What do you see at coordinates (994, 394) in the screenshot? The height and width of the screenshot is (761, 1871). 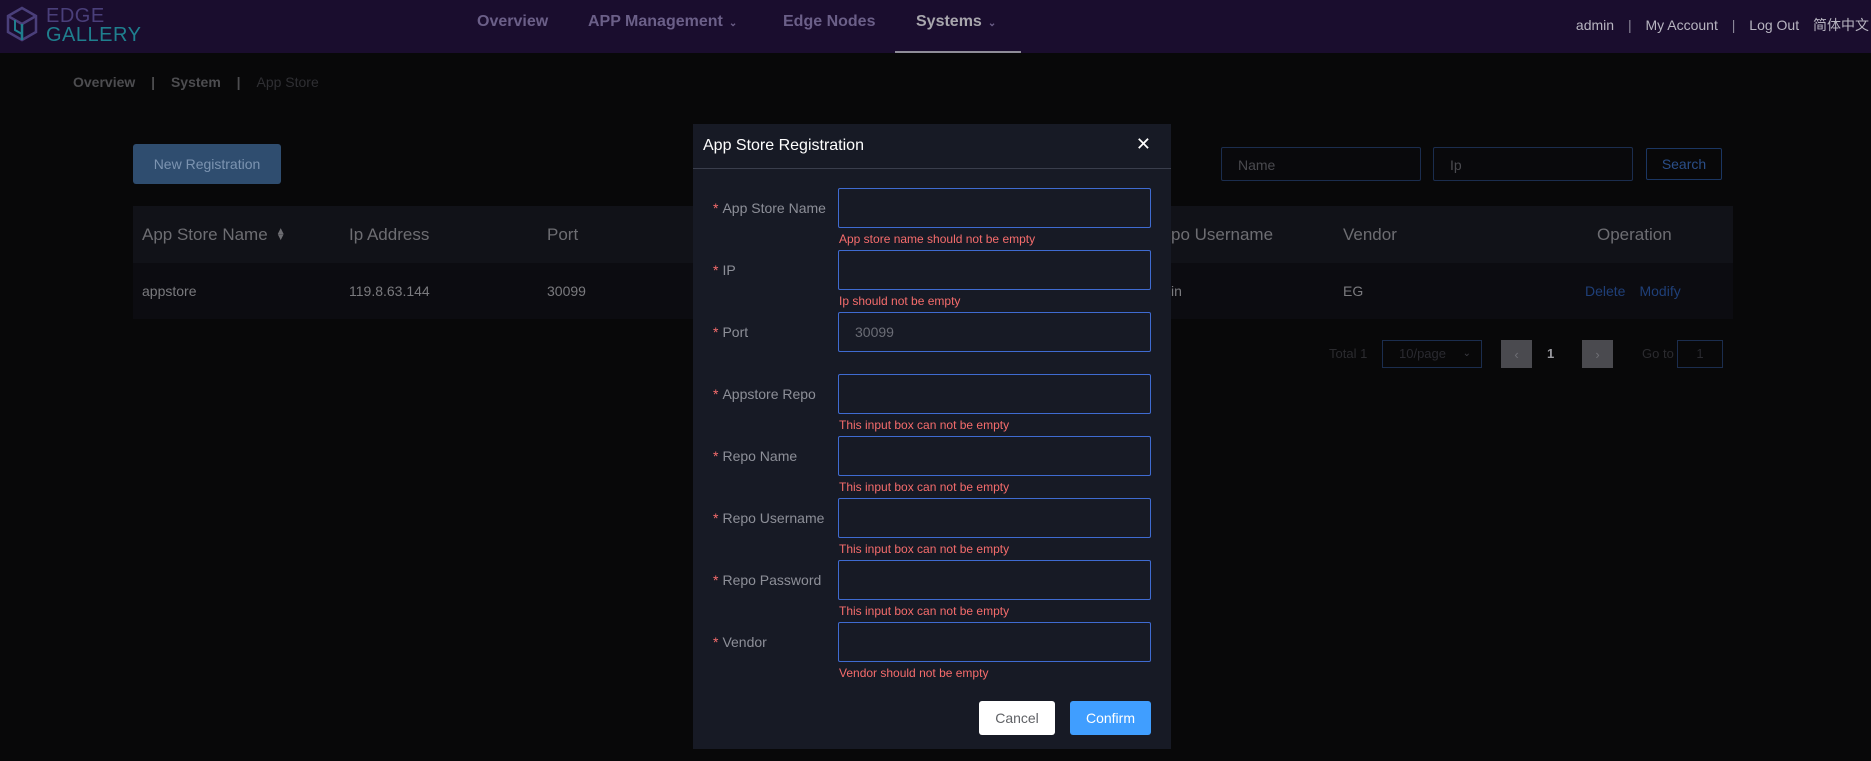 I see `appstore-repo-input` at bounding box center [994, 394].